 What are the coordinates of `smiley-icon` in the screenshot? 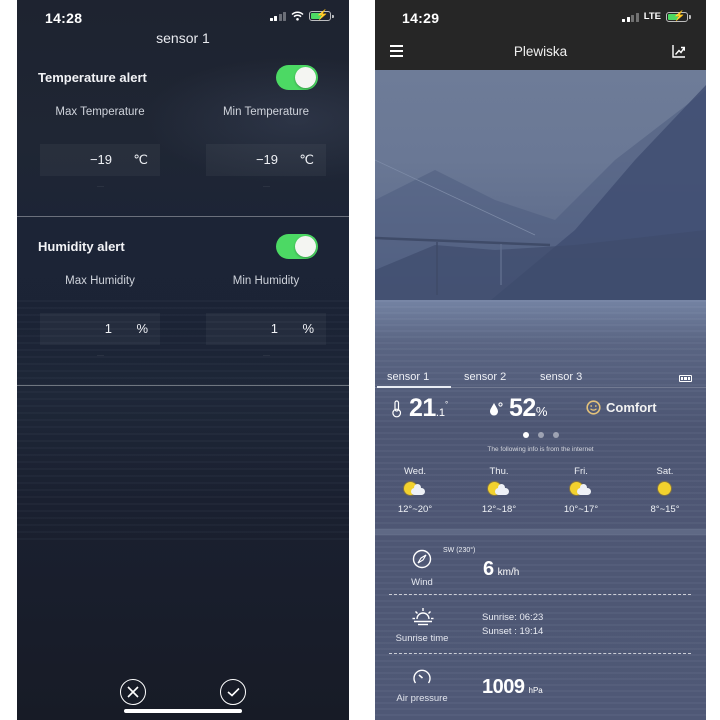 It's located at (593, 407).